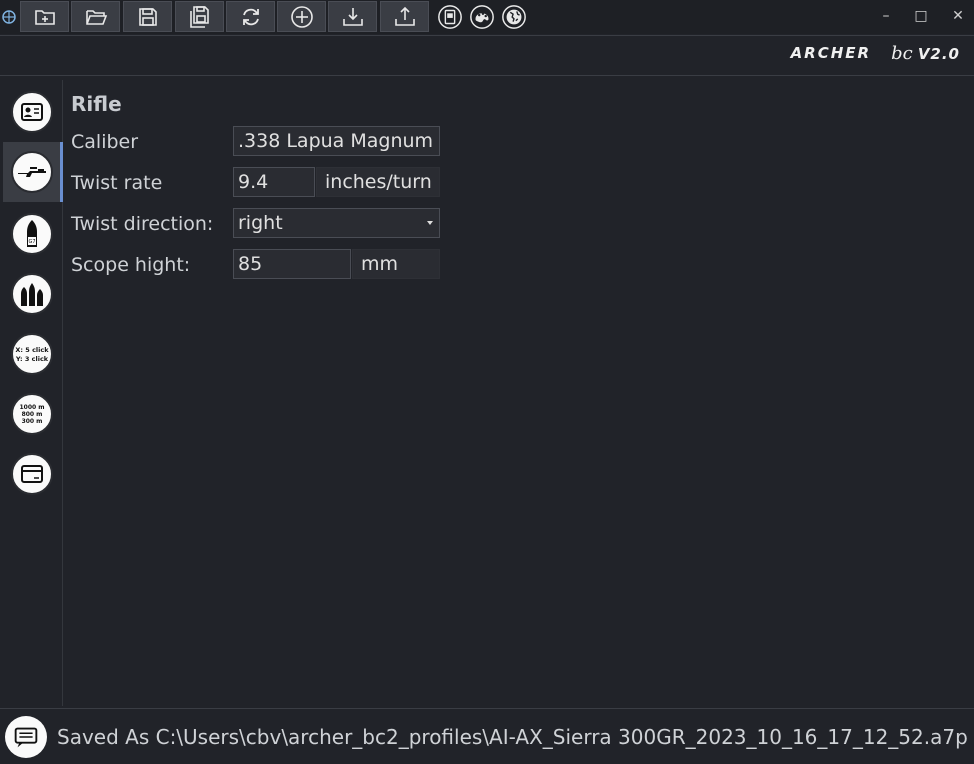 The height and width of the screenshot is (764, 974). I want to click on distances-icon: 1000 m 800 m 300 m, so click(31, 414).